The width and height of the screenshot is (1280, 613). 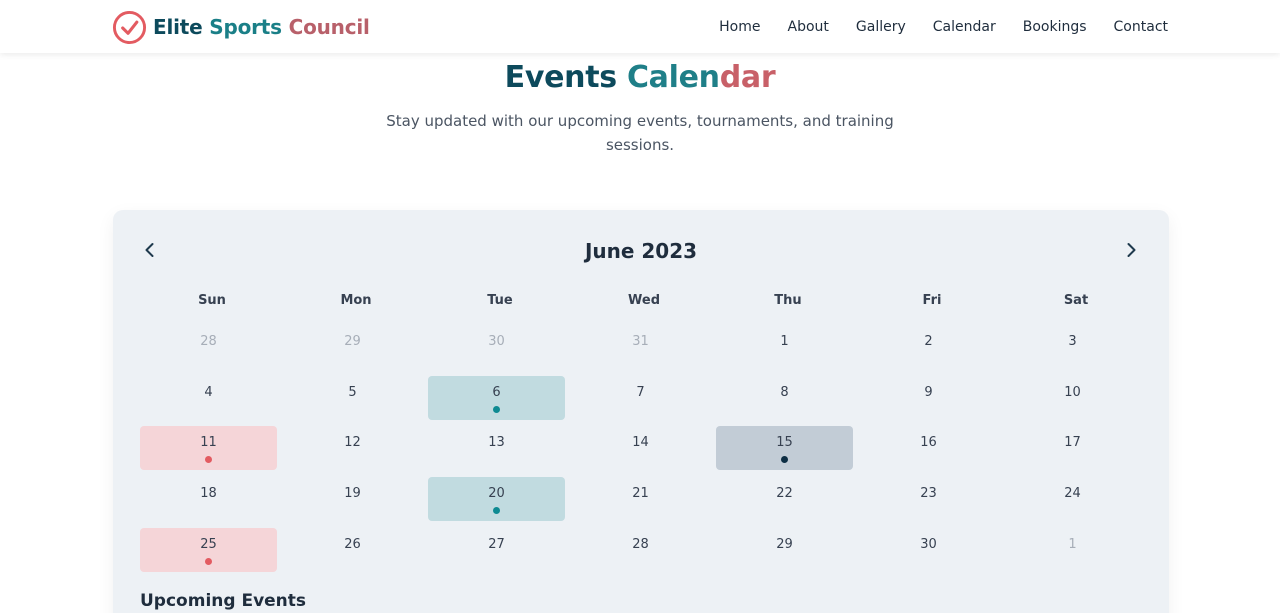 I want to click on calendar-day: 28, so click(x=644, y=550).